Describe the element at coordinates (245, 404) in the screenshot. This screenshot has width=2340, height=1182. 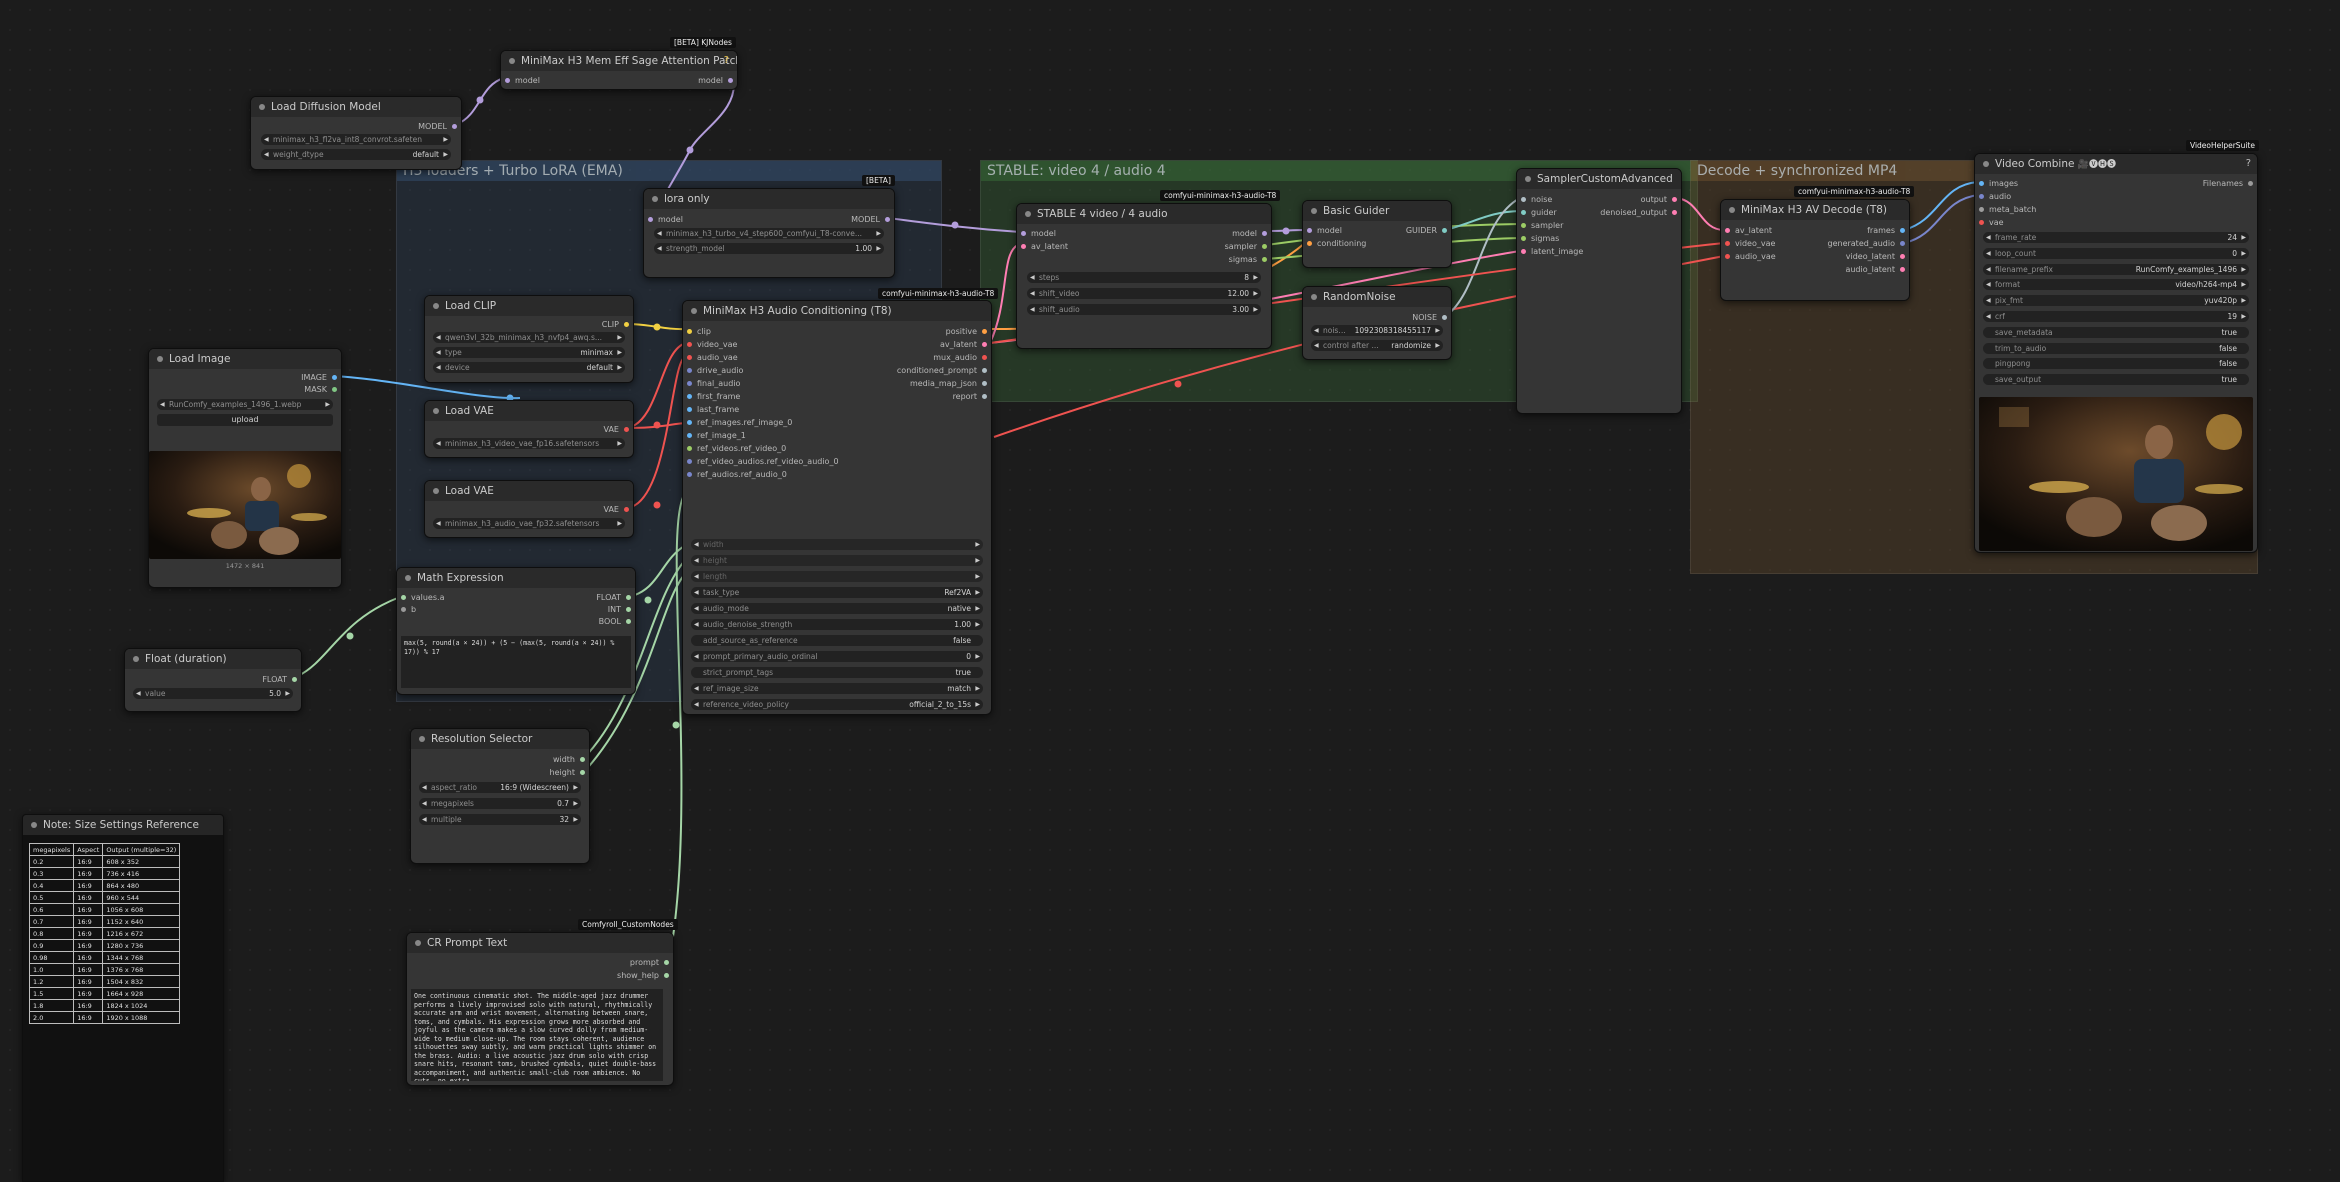
I see `image-select: RunComfy_examples_1496_1.webp` at that location.